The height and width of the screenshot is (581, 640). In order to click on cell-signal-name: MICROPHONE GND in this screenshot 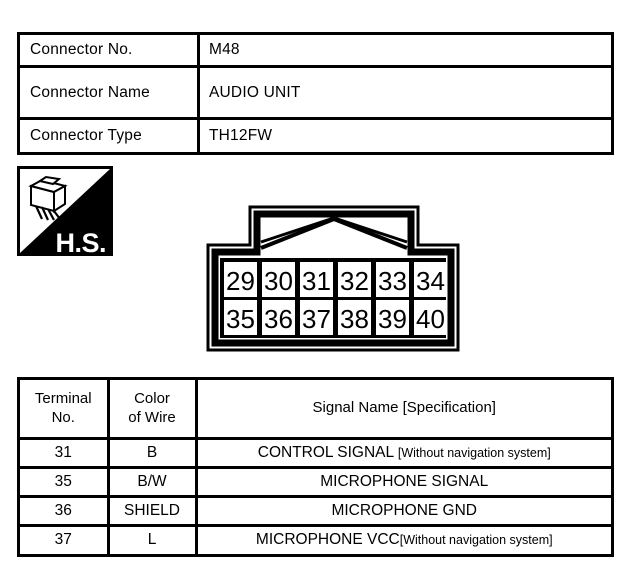, I will do `click(403, 511)`.